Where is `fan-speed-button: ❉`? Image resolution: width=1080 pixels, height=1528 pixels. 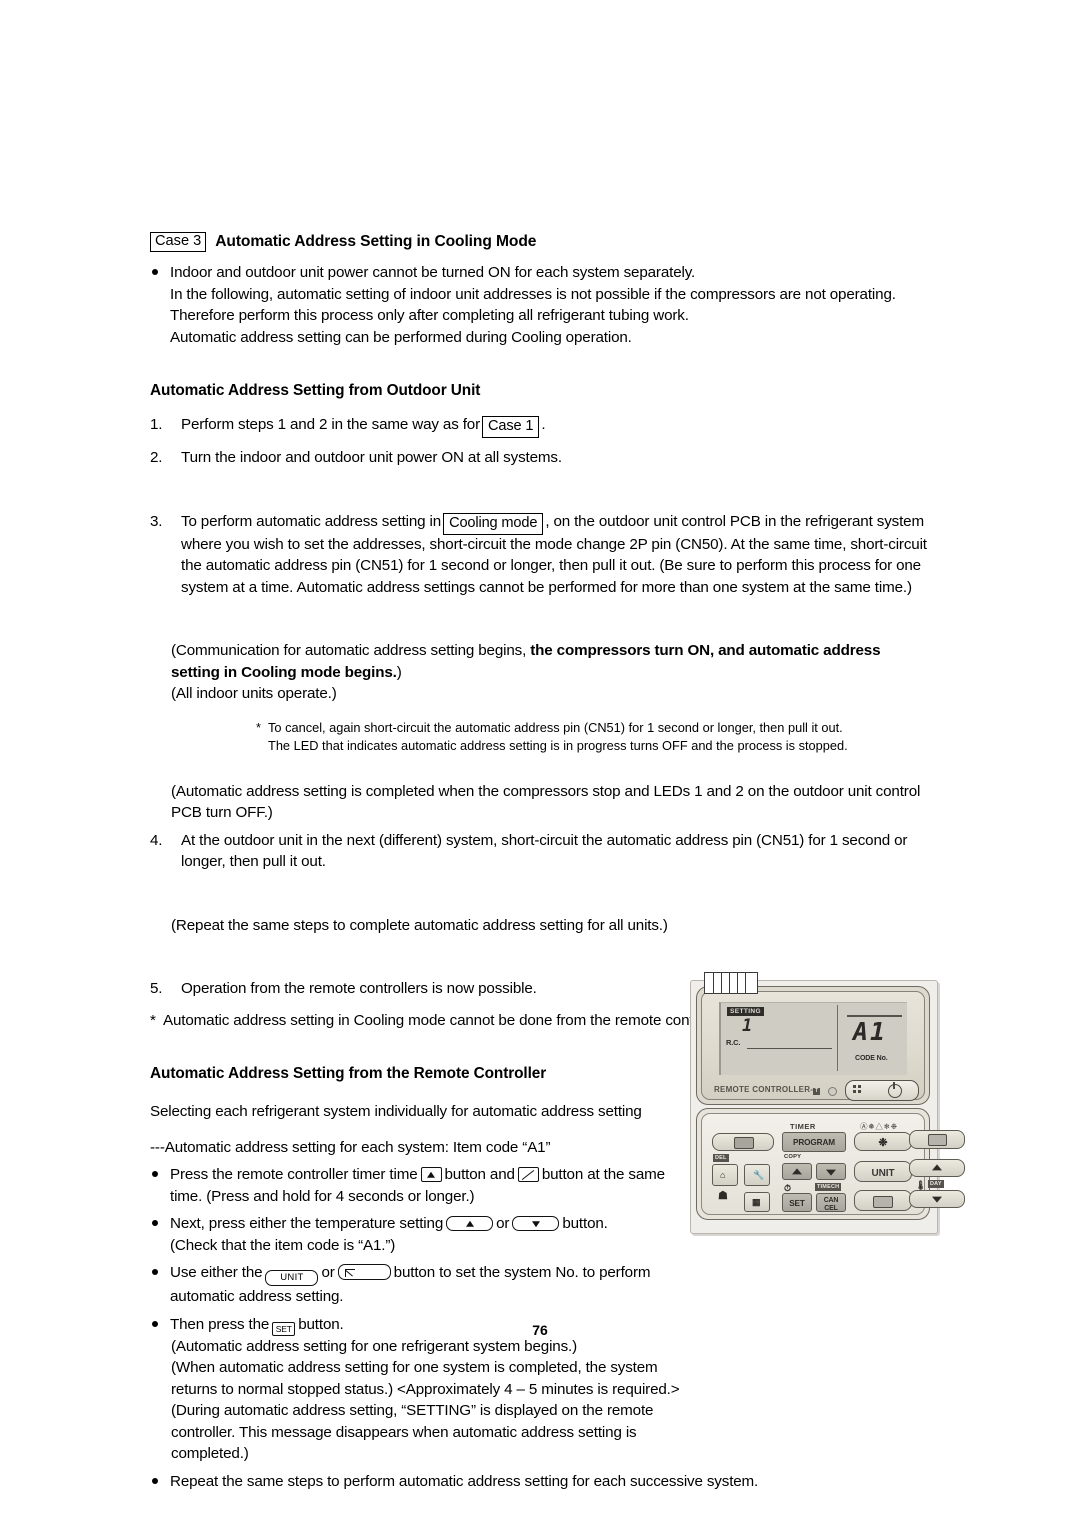
fan-speed-button: ❉ is located at coordinates (883, 1141).